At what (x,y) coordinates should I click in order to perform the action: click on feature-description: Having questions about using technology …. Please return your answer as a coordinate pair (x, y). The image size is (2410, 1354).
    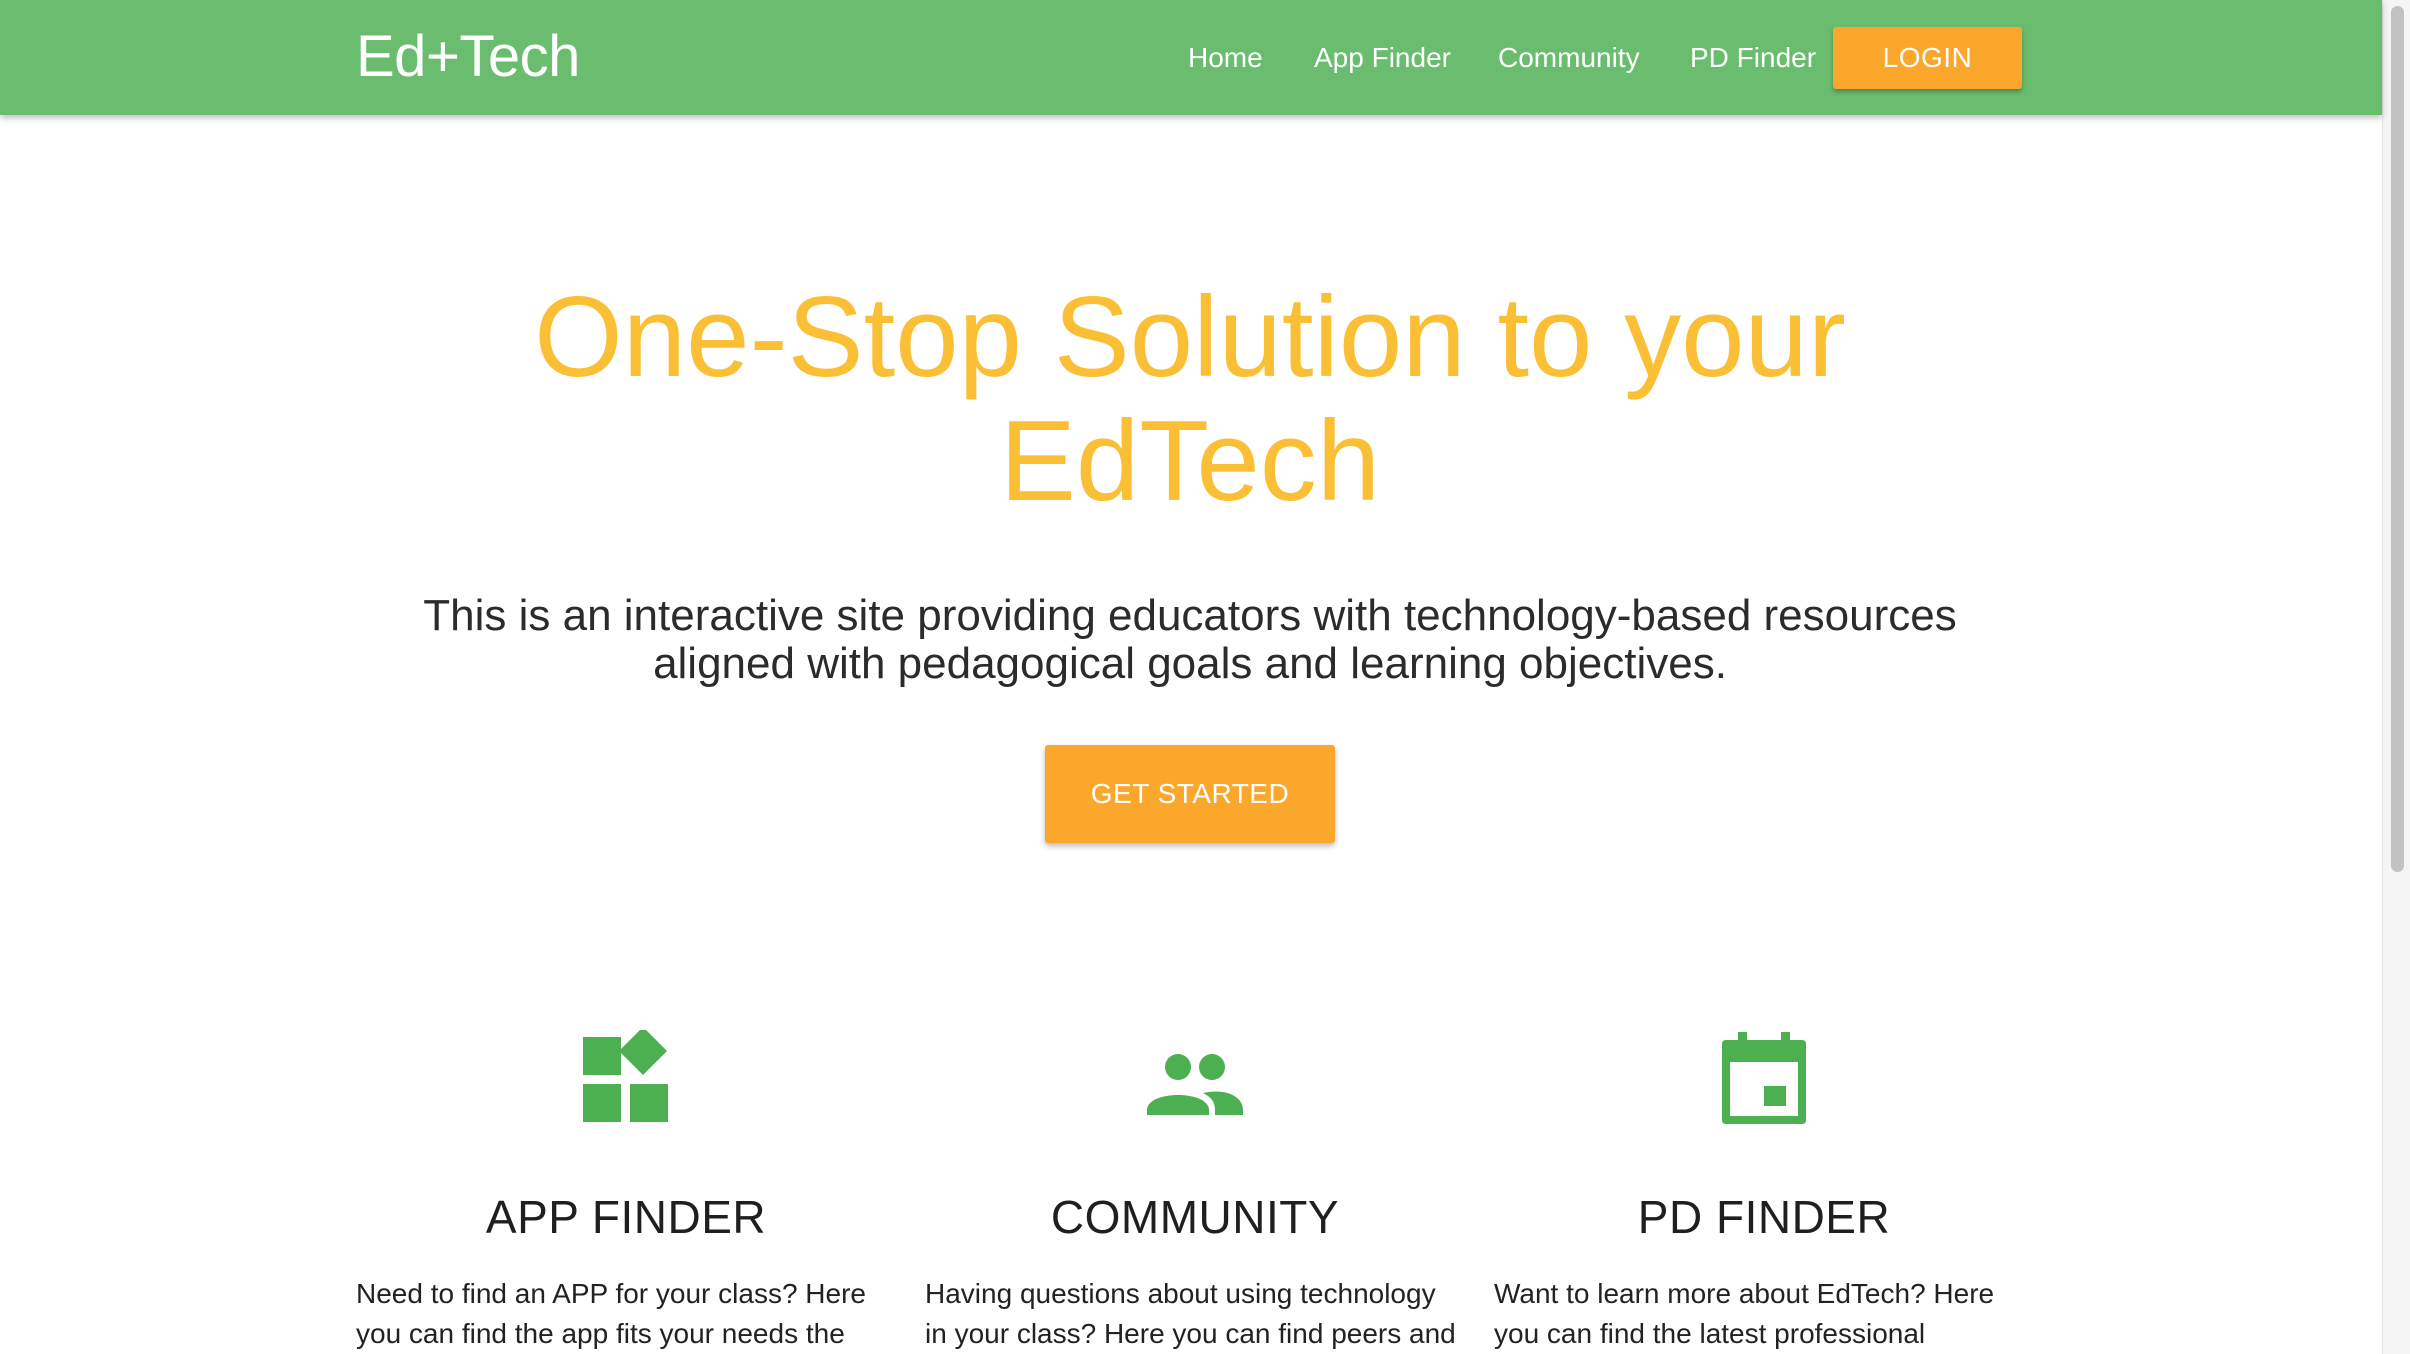
    Looking at the image, I should click on (1190, 1313).